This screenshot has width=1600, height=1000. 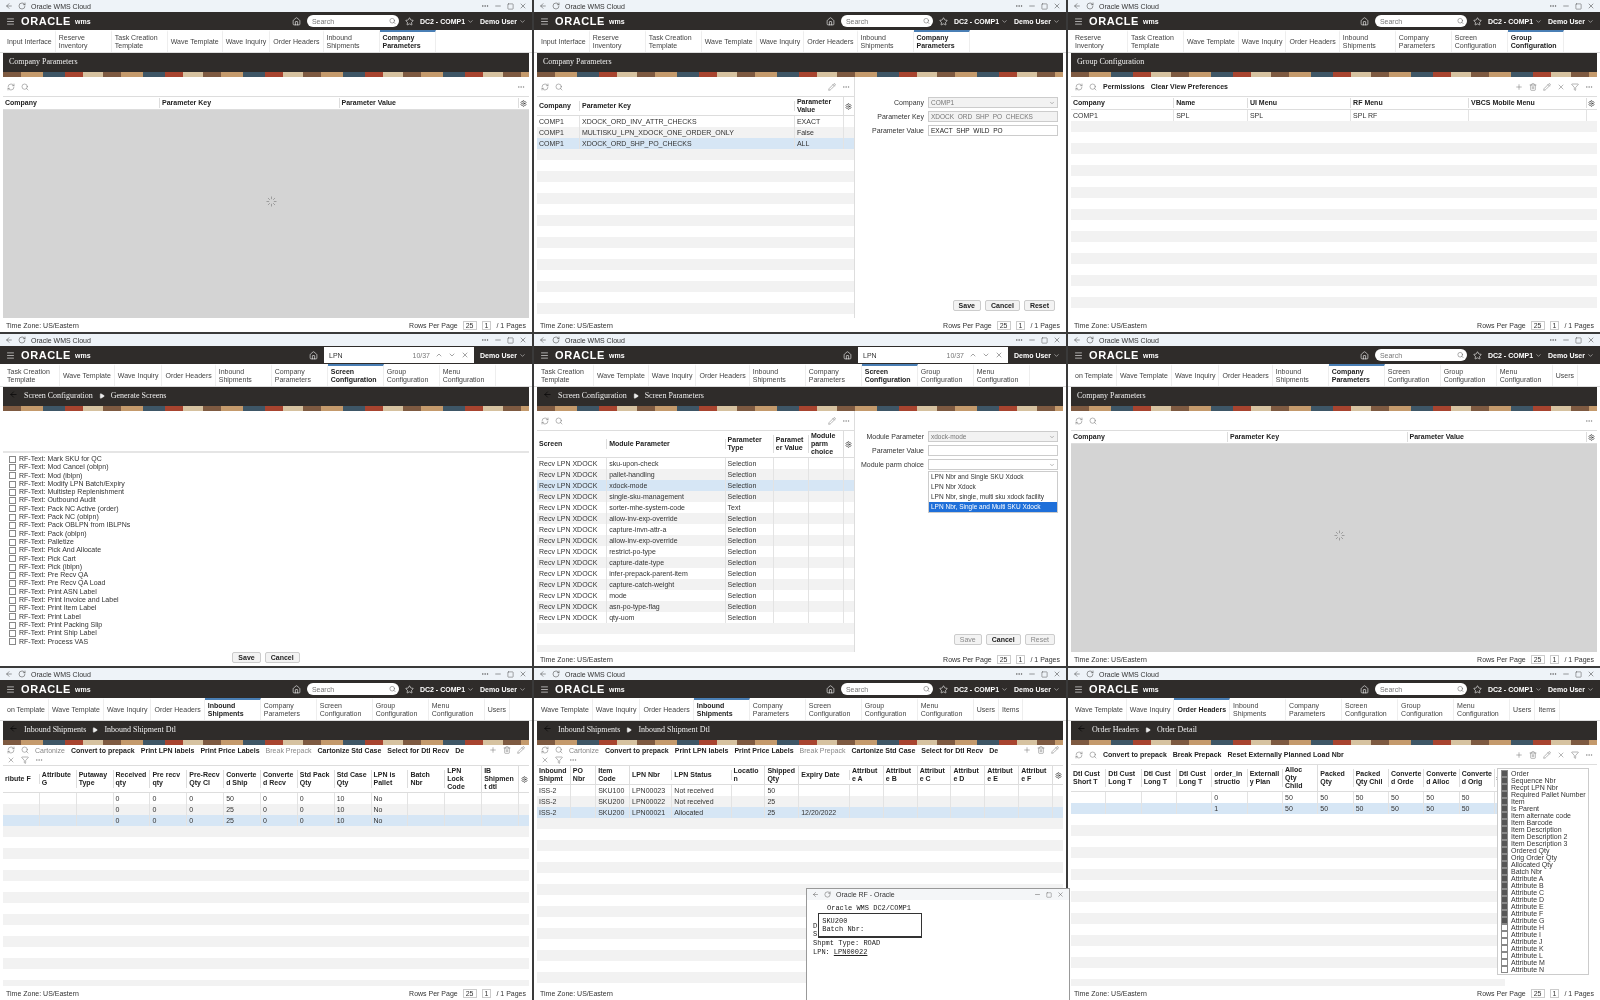 I want to click on next-icon, so click(x=986, y=355).